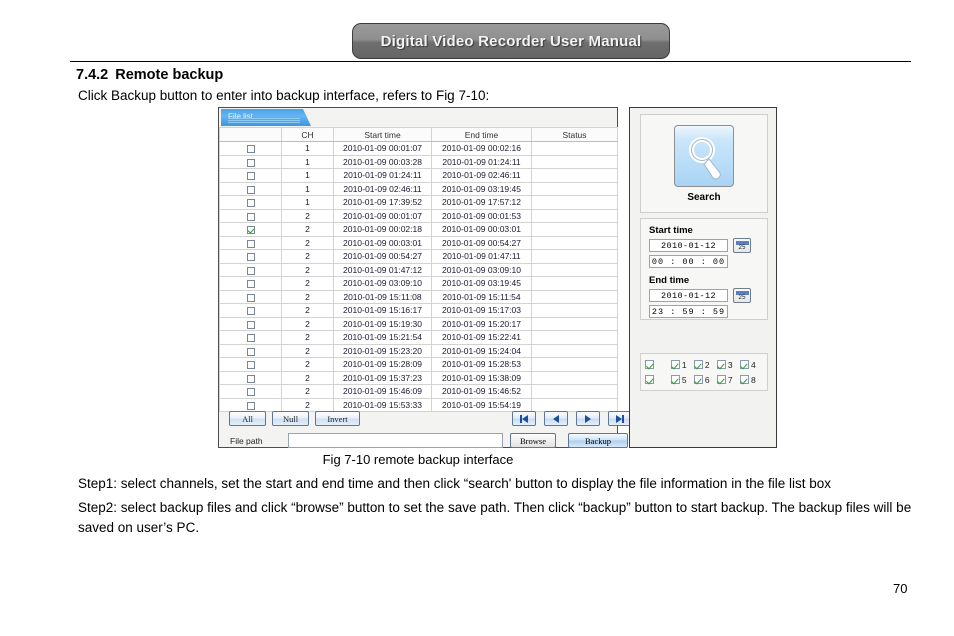 The height and width of the screenshot is (636, 954). What do you see at coordinates (598, 440) in the screenshot?
I see `backup-button: Backup` at bounding box center [598, 440].